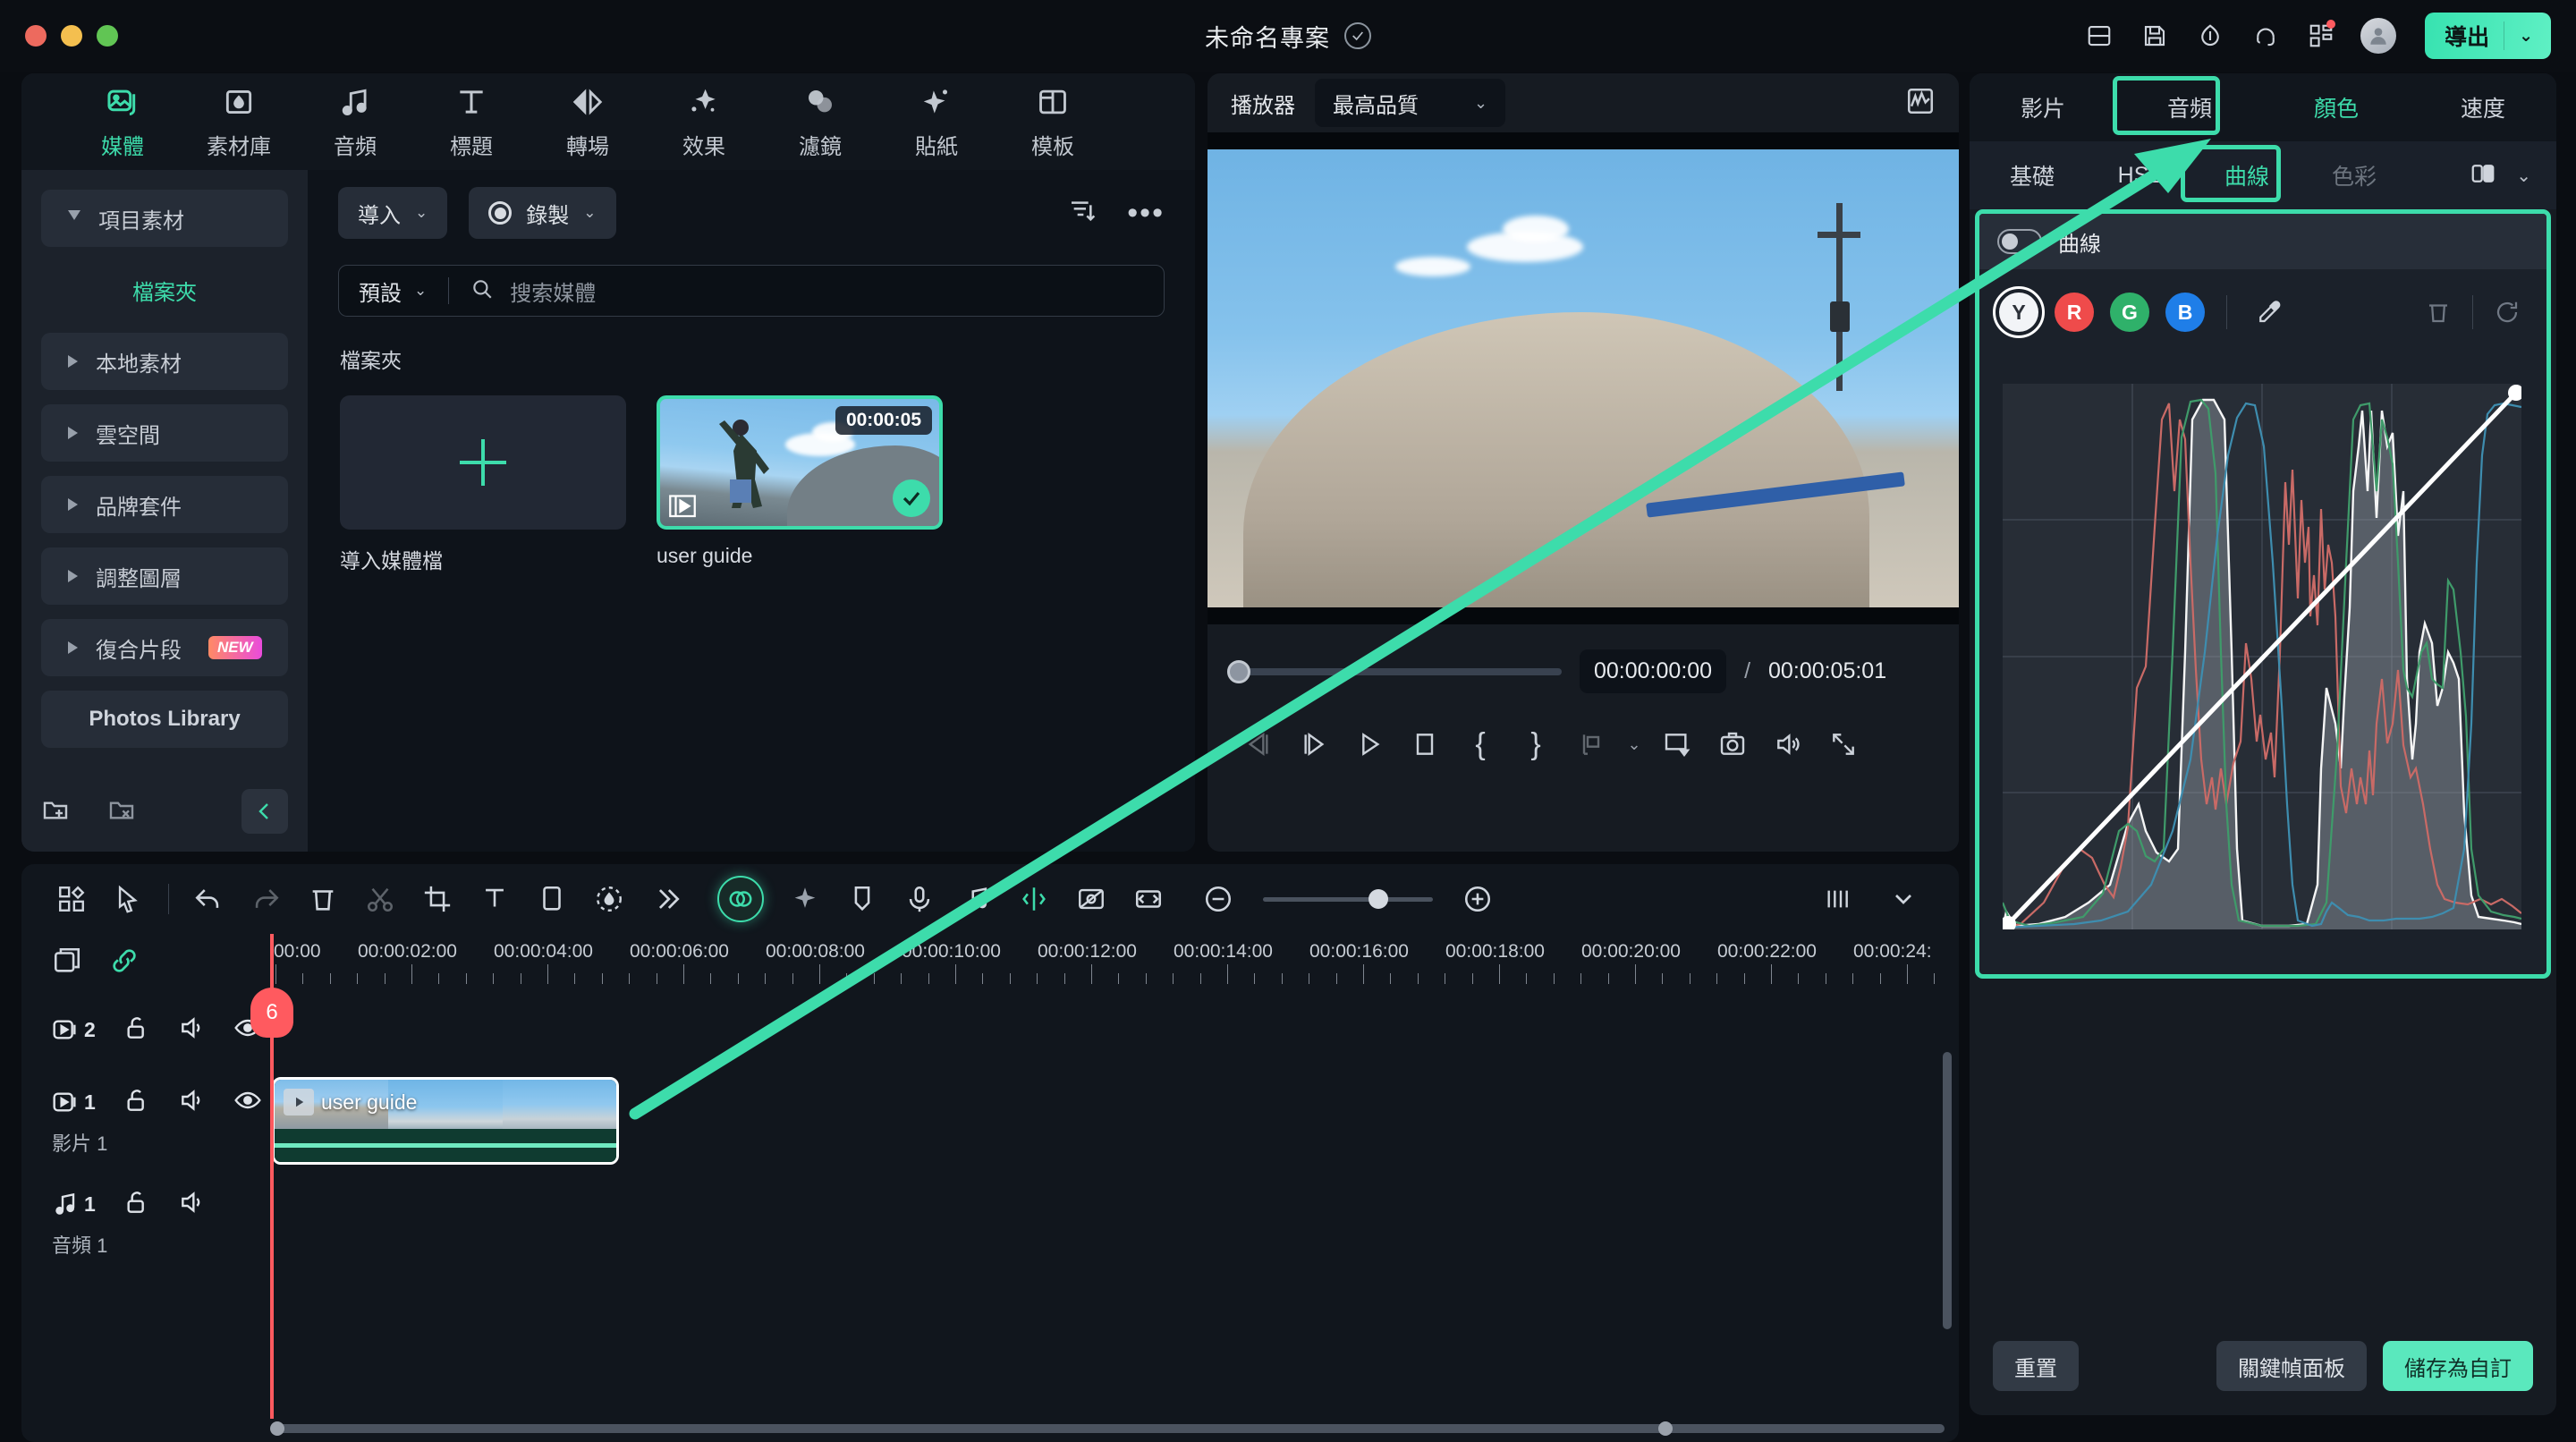  I want to click on maximize-window-button, so click(107, 36).